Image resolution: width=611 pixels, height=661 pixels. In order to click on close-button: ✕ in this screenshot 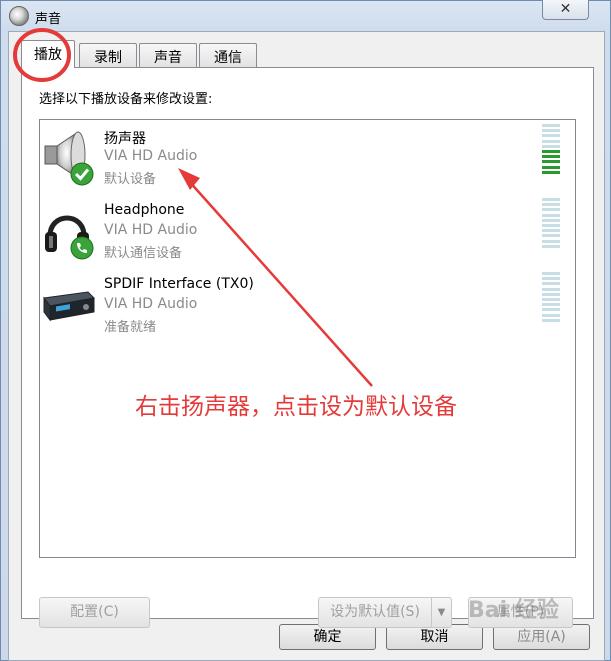, I will do `click(565, 10)`.